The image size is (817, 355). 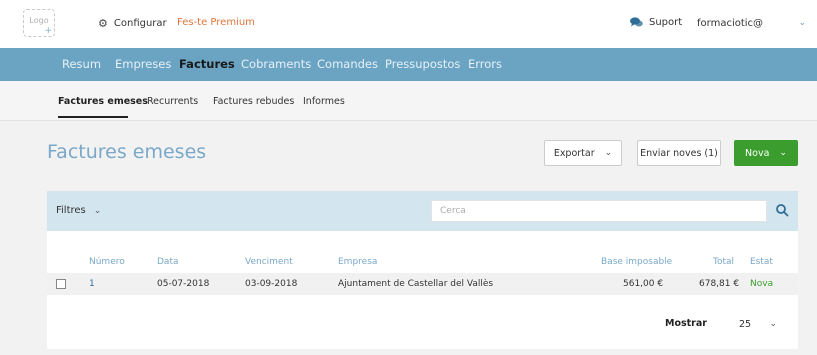 I want to click on send-new-button: Enviar noves (1), so click(x=679, y=153).